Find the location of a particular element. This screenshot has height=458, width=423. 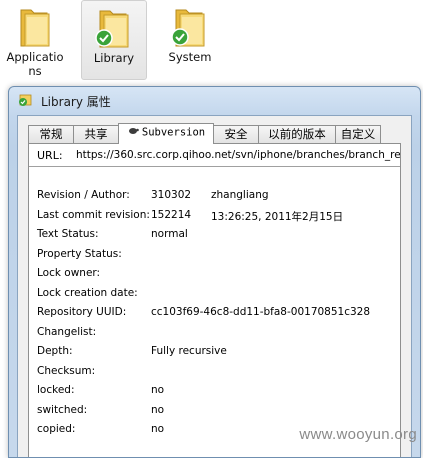

property-value-secondary: zhangliang is located at coordinates (240, 195).